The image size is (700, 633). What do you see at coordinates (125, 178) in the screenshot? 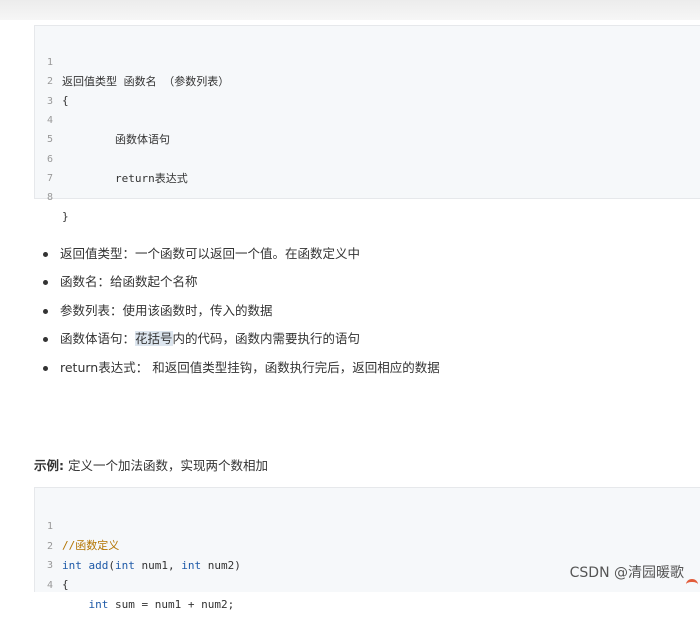
I see `code-text: return表达式` at bounding box center [125, 178].